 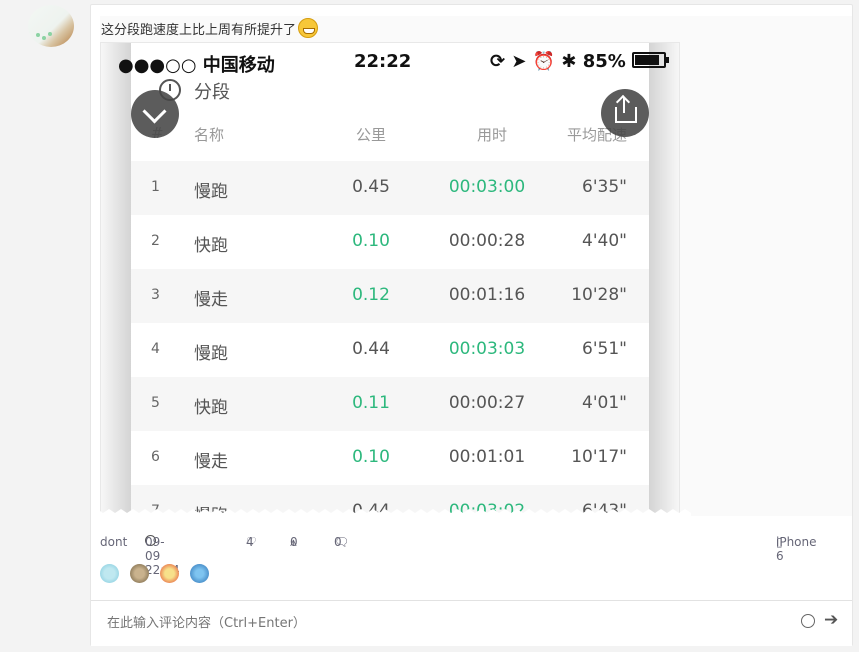 What do you see at coordinates (308, 28) in the screenshot?
I see `grin-emoji-icon` at bounding box center [308, 28].